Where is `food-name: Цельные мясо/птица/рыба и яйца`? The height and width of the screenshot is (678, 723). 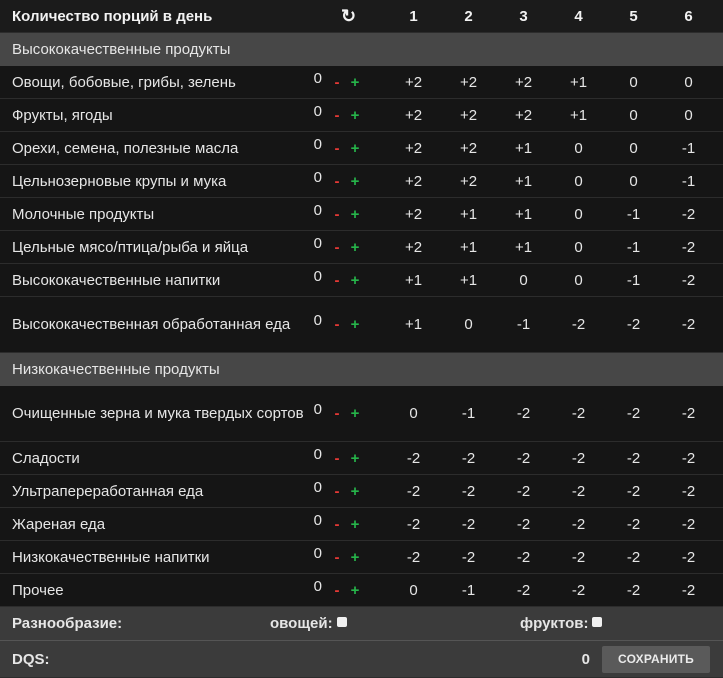
food-name: Цельные мясо/птица/рыба и яйца is located at coordinates (130, 247).